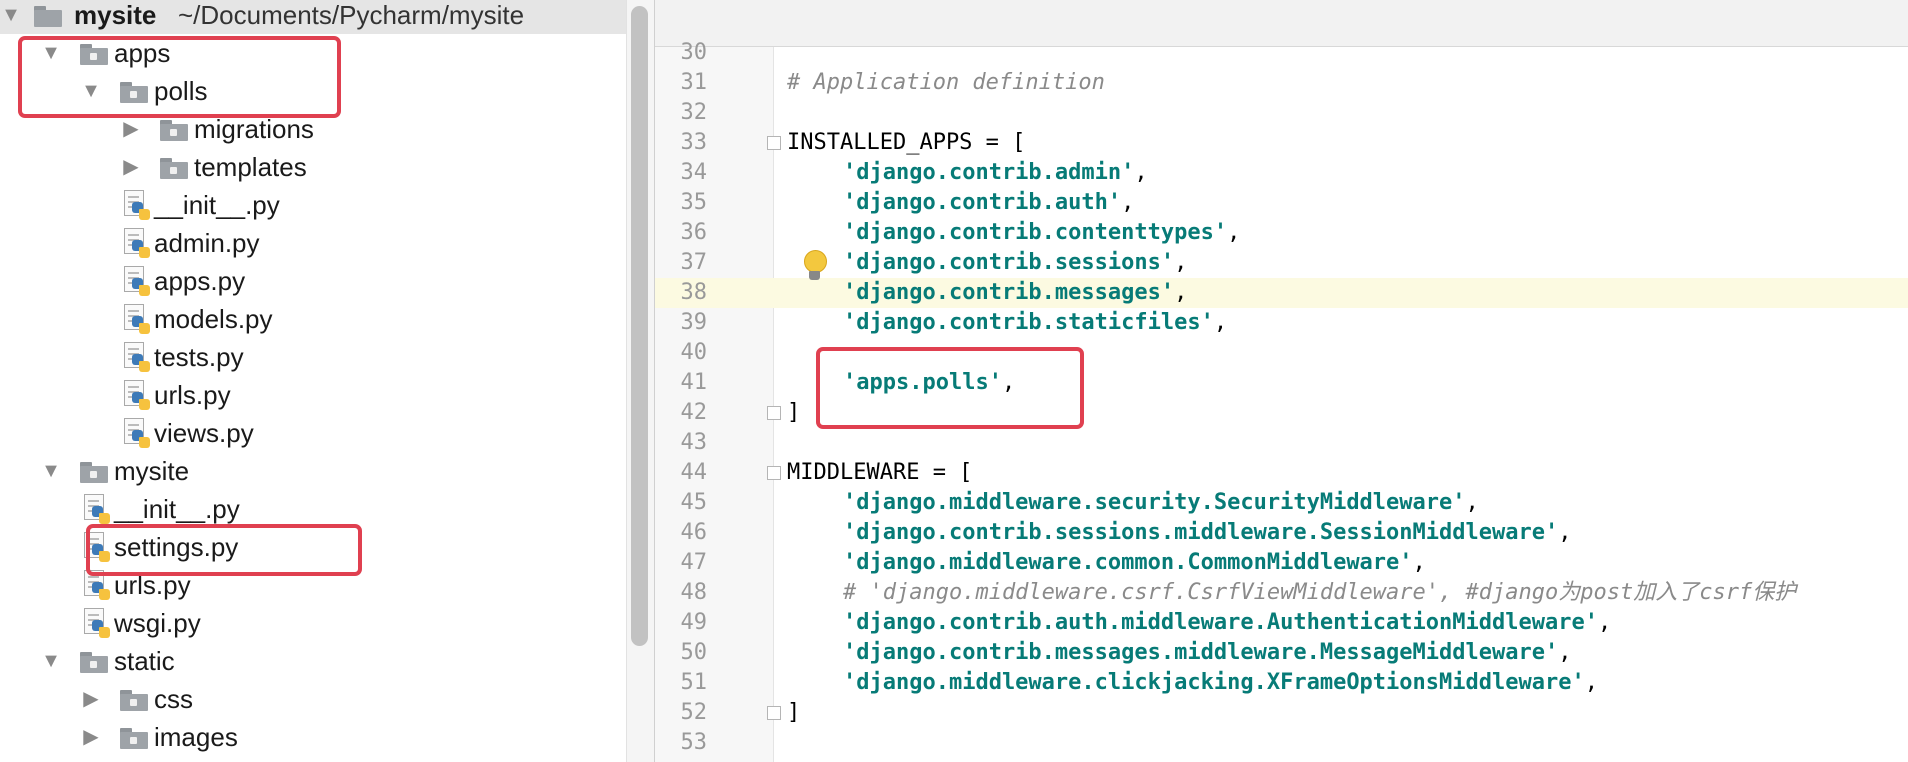 The image size is (1908, 762). What do you see at coordinates (192, 395) in the screenshot?
I see `tree-item-label: urls.py` at bounding box center [192, 395].